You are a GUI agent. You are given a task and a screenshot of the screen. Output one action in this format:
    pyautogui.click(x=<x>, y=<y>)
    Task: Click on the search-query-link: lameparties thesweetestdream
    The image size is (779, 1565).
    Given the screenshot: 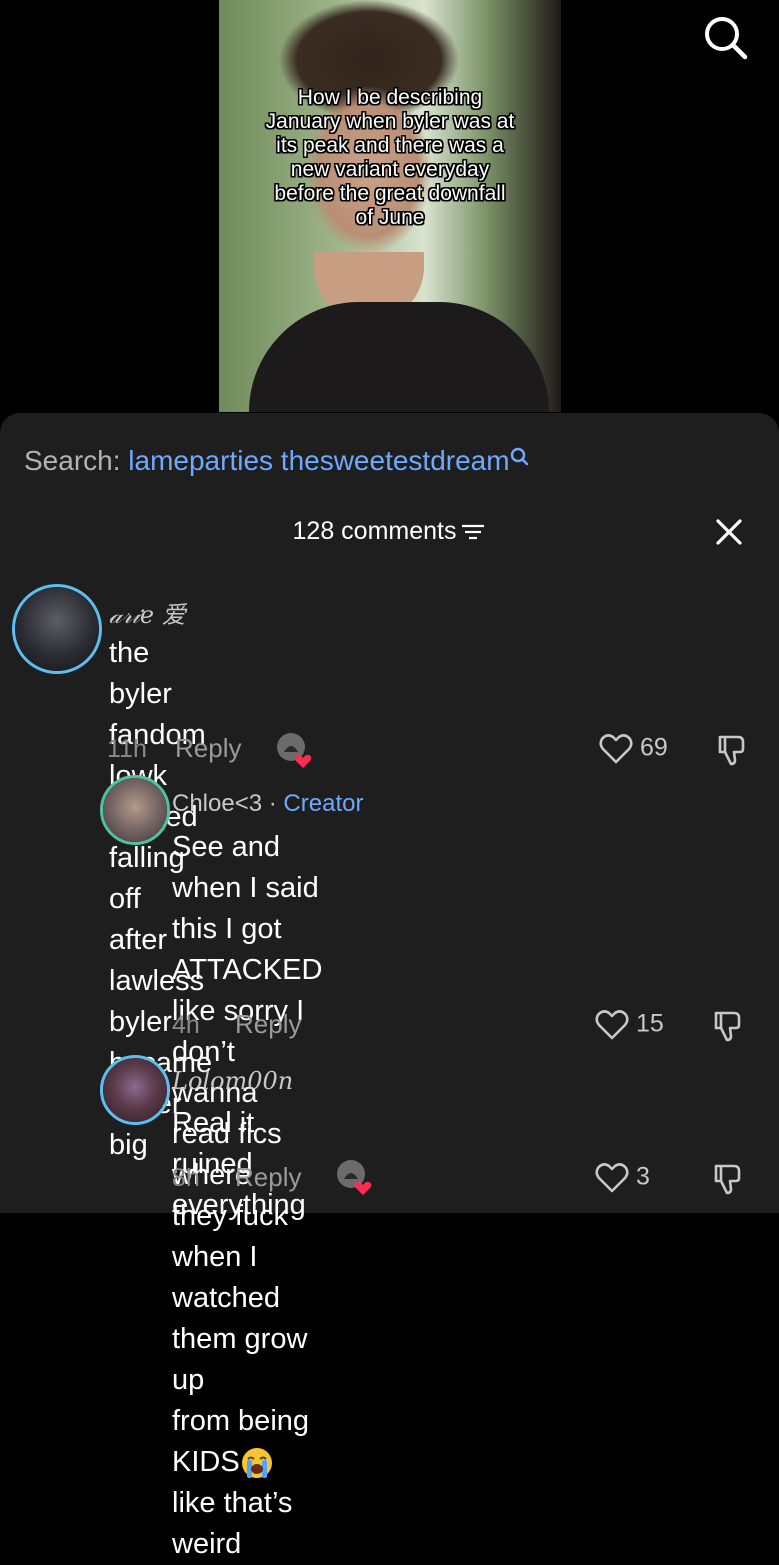 What is the action you would take?
    pyautogui.click(x=318, y=460)
    